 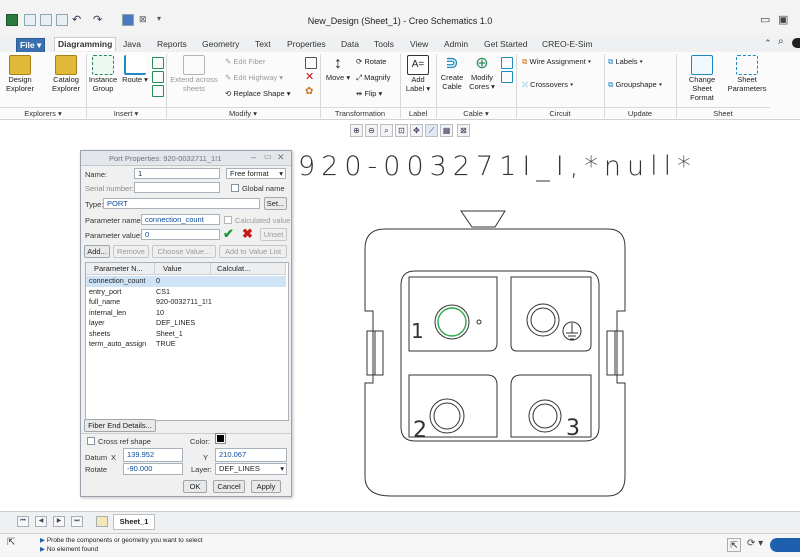 What do you see at coordinates (66, 74) in the screenshot?
I see `catalog-explorer-button: Catalog Explorer` at bounding box center [66, 74].